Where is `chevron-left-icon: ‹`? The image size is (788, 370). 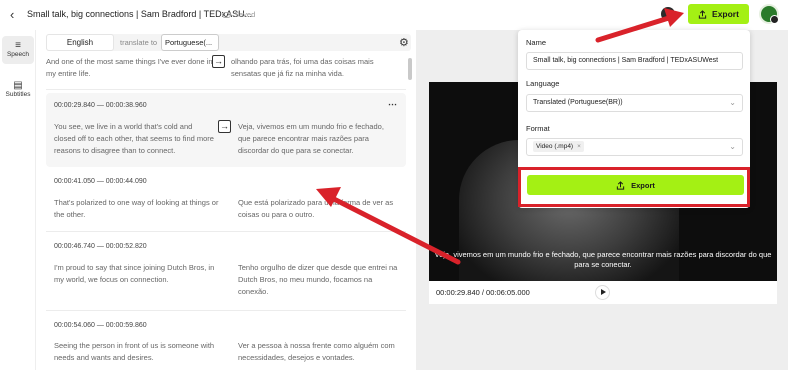
chevron-left-icon: ‹ is located at coordinates (12, 14).